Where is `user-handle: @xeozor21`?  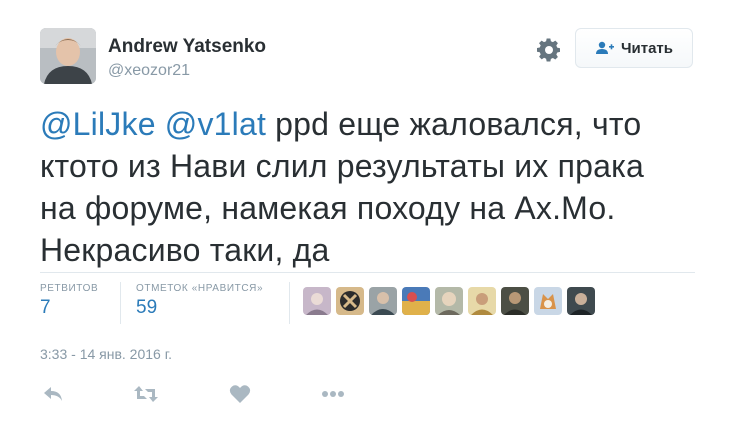
user-handle: @xeozor21 is located at coordinates (149, 71).